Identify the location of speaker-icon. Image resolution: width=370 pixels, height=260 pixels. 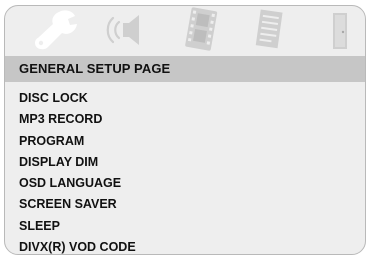
(123, 29).